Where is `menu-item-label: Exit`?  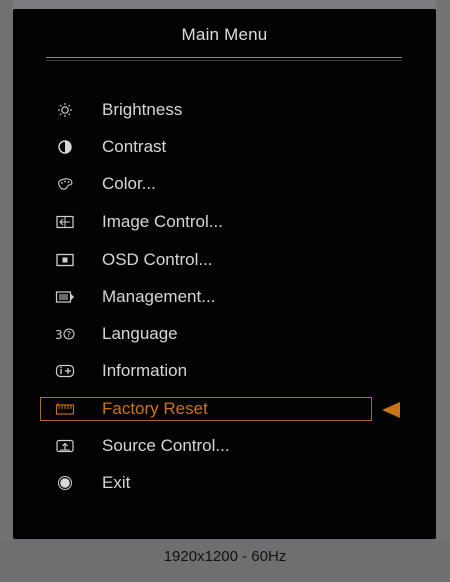 menu-item-label: Exit is located at coordinates (116, 482).